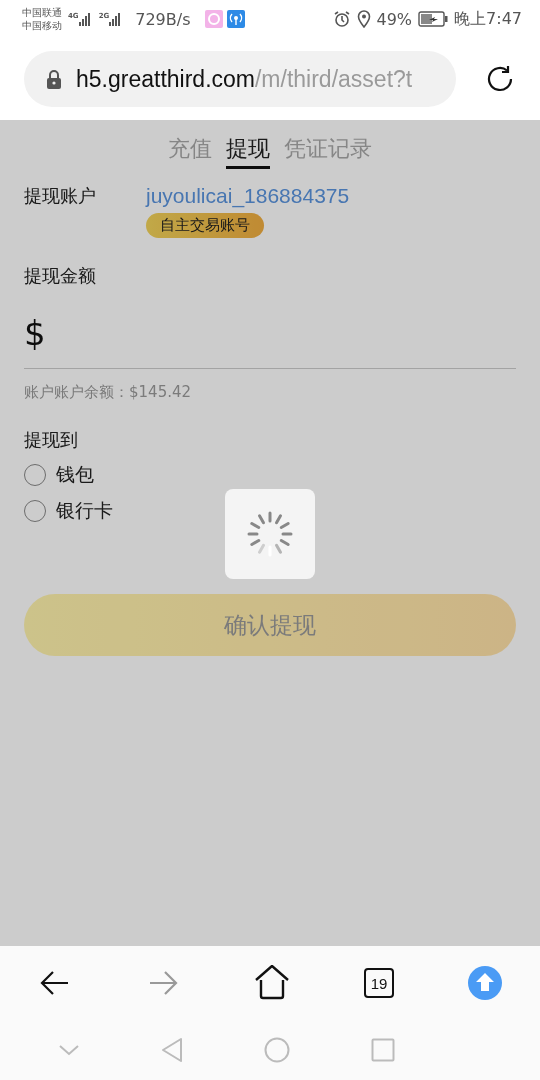  I want to click on alarm-icon, so click(341, 19).